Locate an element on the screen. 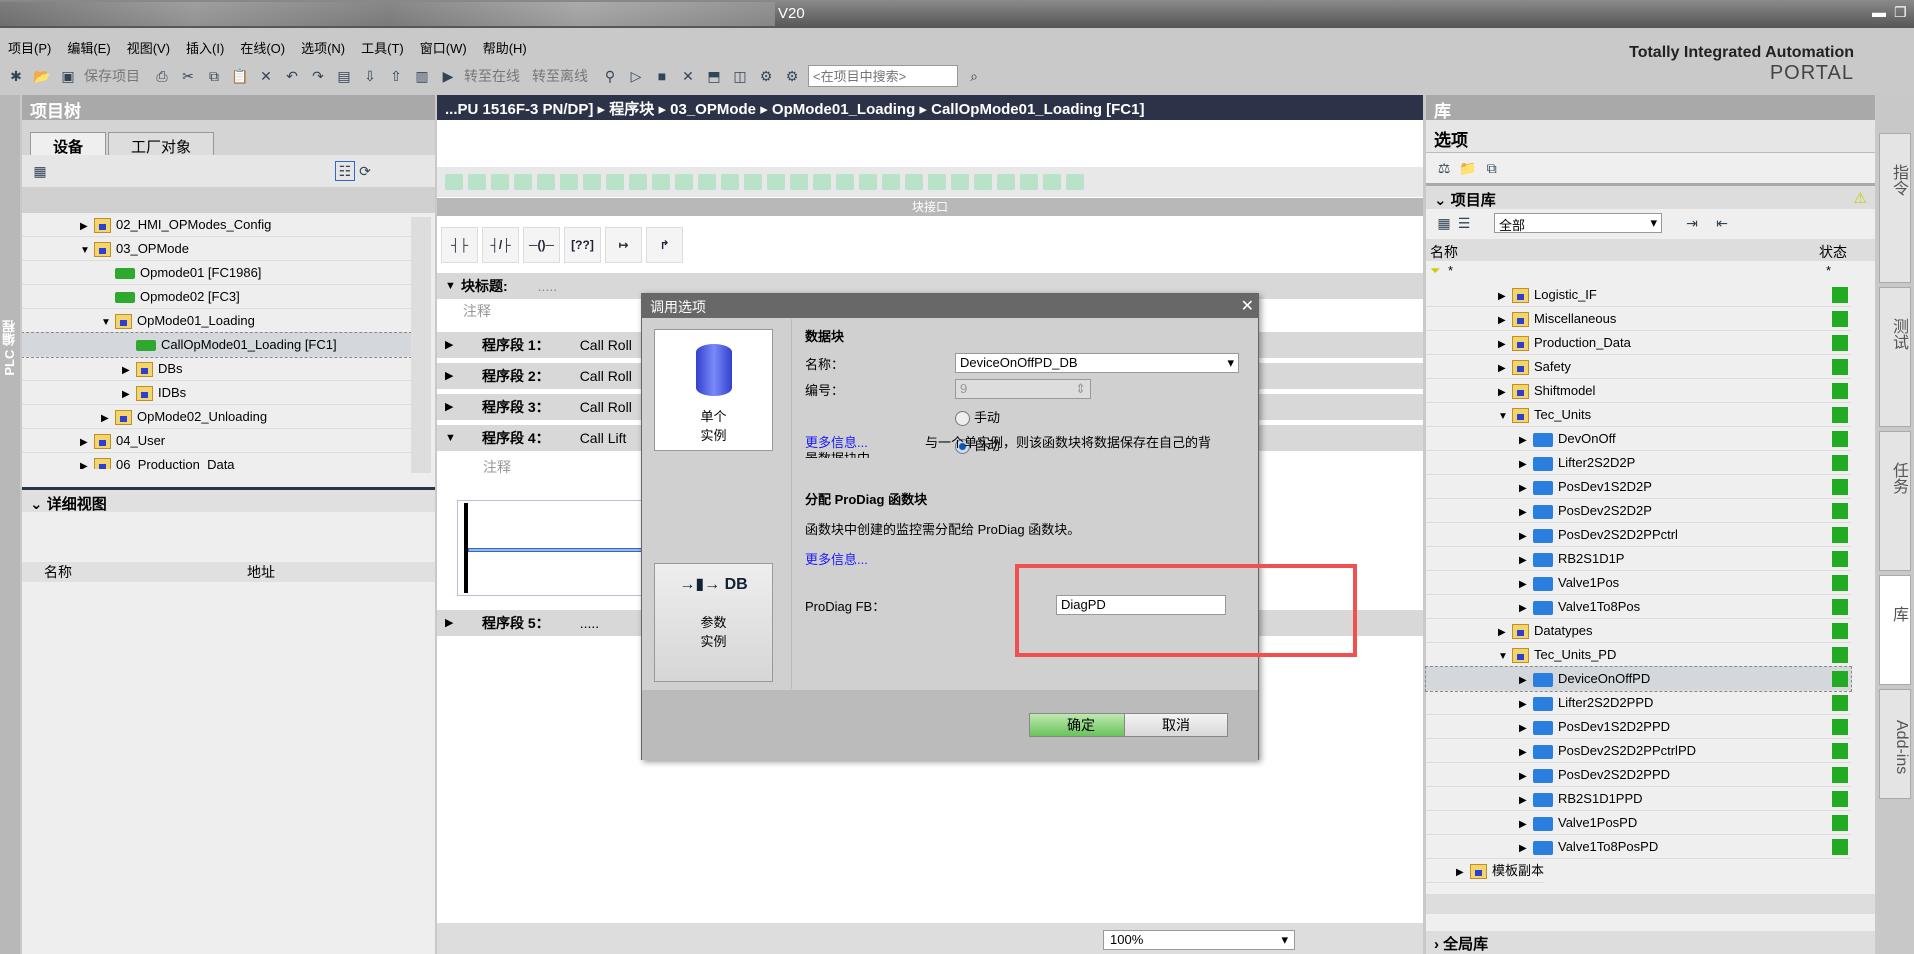  menu-insert: 插入(I) is located at coordinates (205, 46).